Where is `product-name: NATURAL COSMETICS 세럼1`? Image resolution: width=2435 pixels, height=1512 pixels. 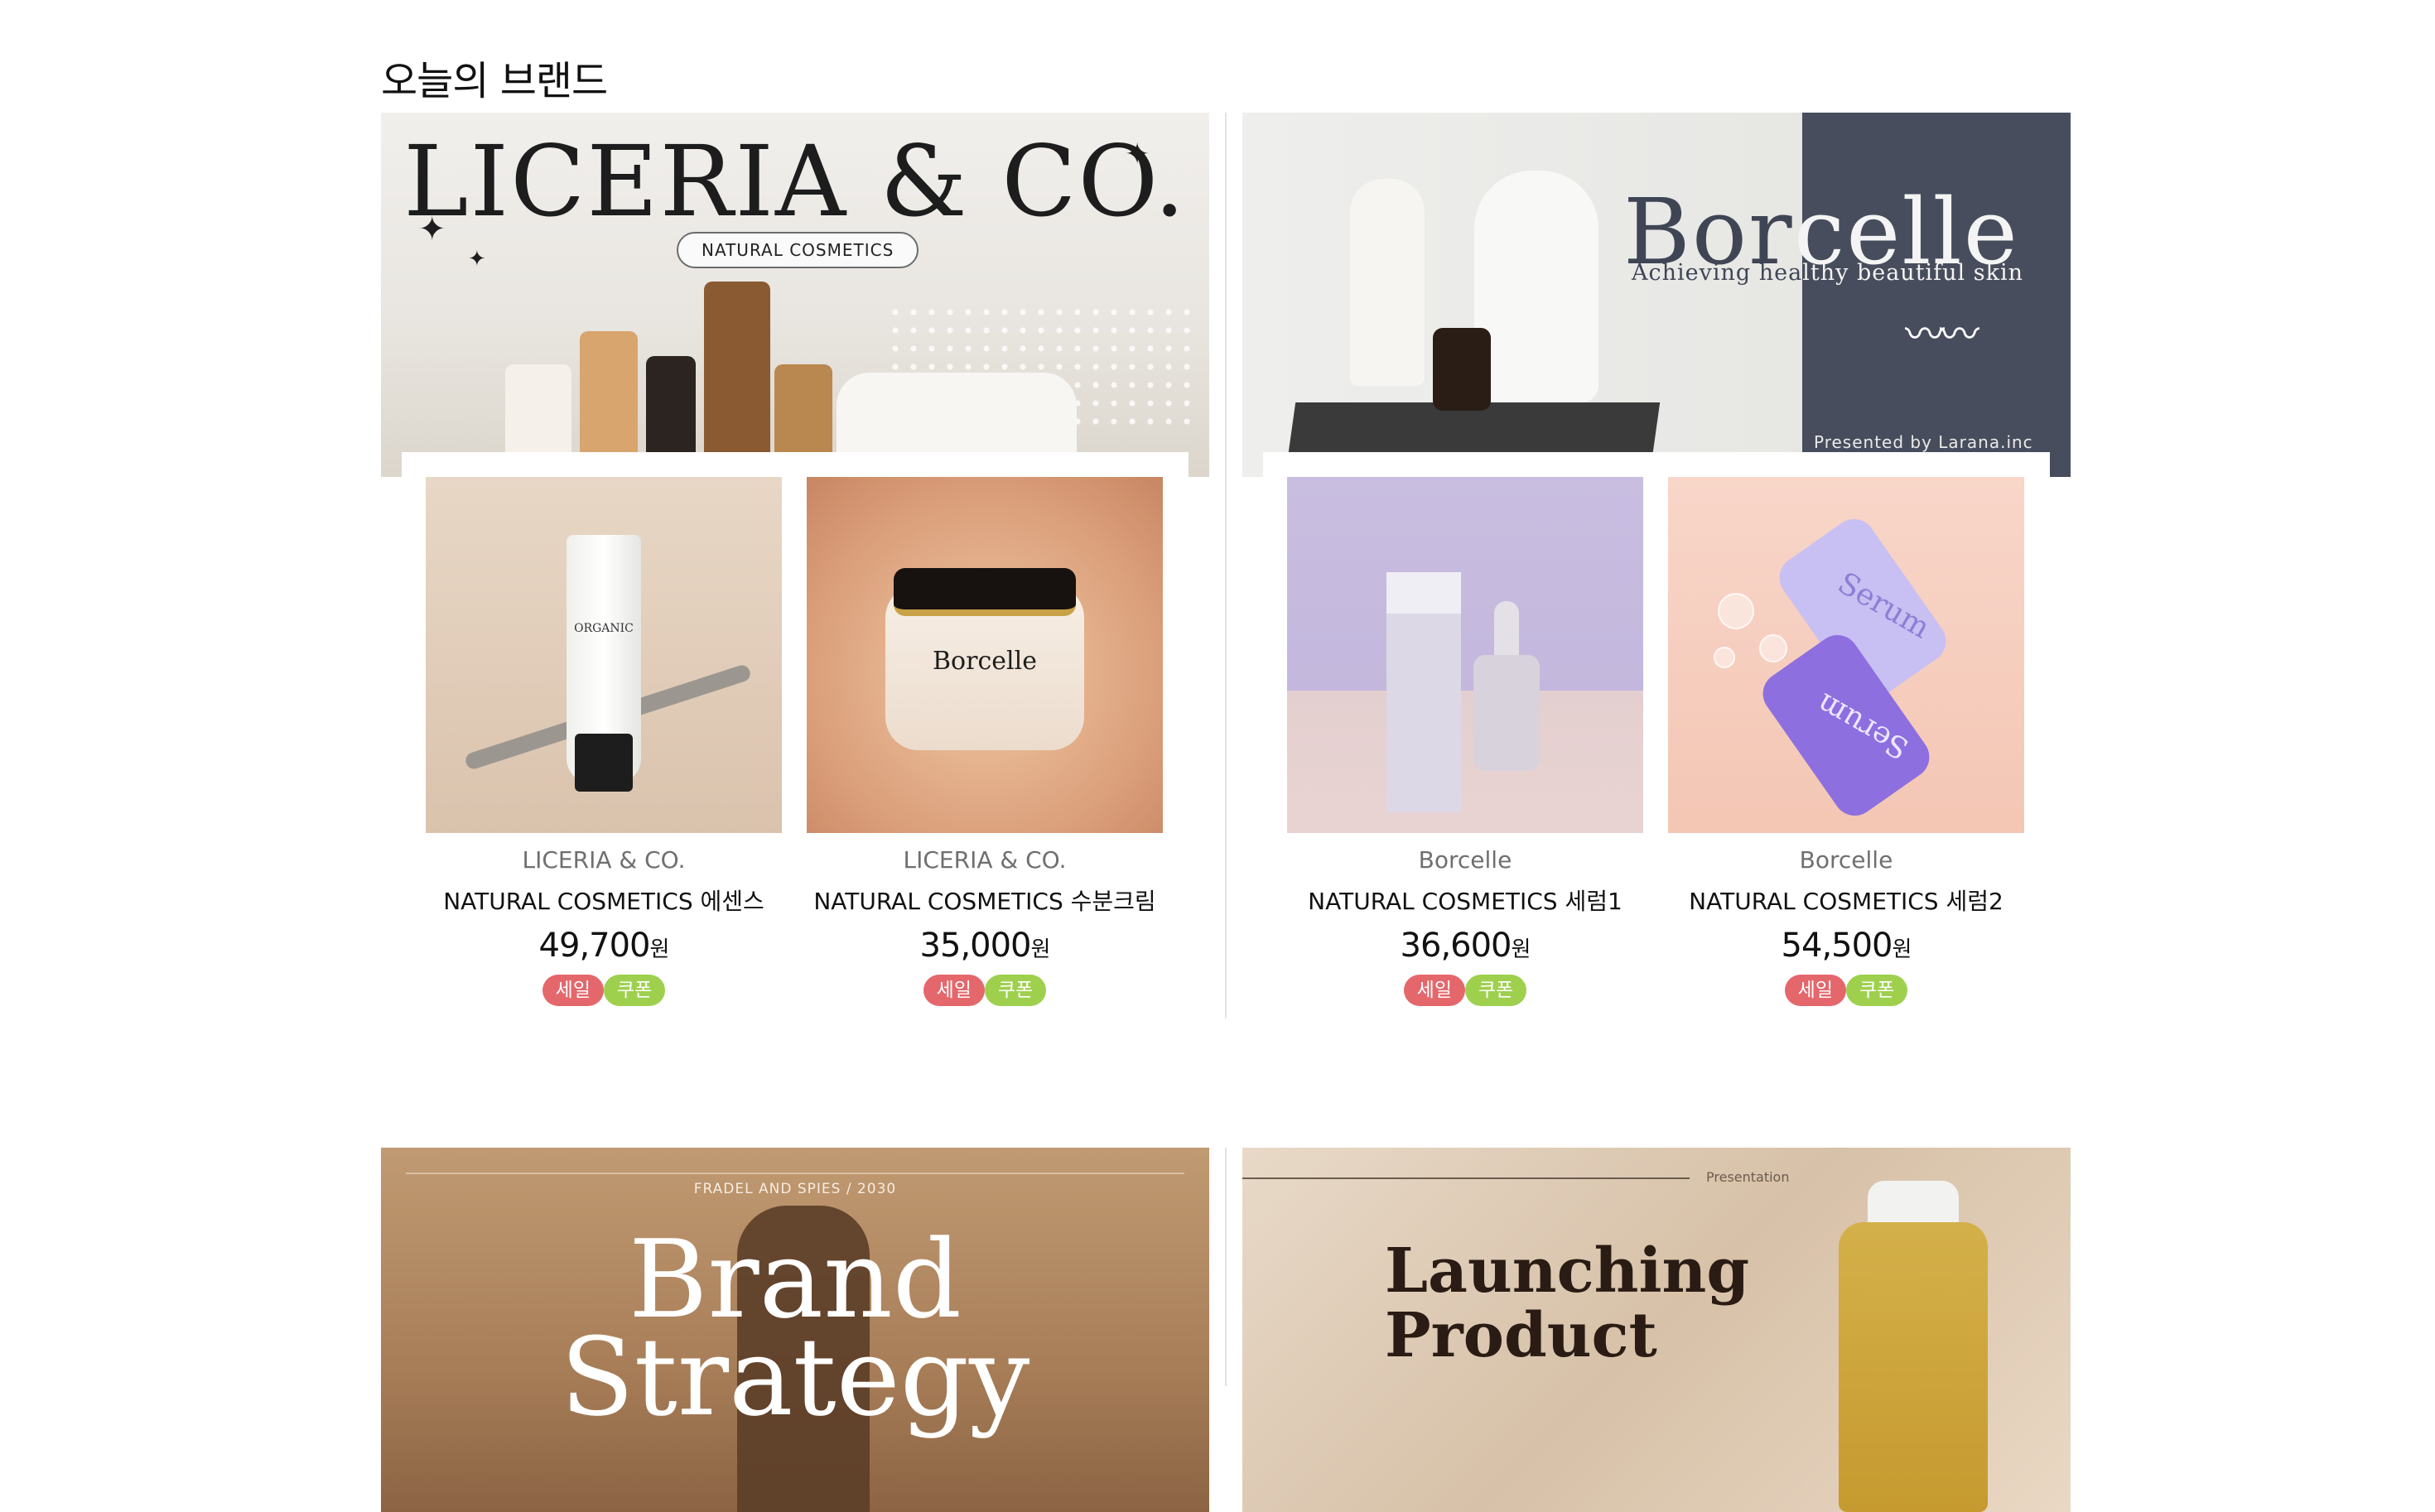 product-name: NATURAL COSMETICS 세럼1 is located at coordinates (1465, 901).